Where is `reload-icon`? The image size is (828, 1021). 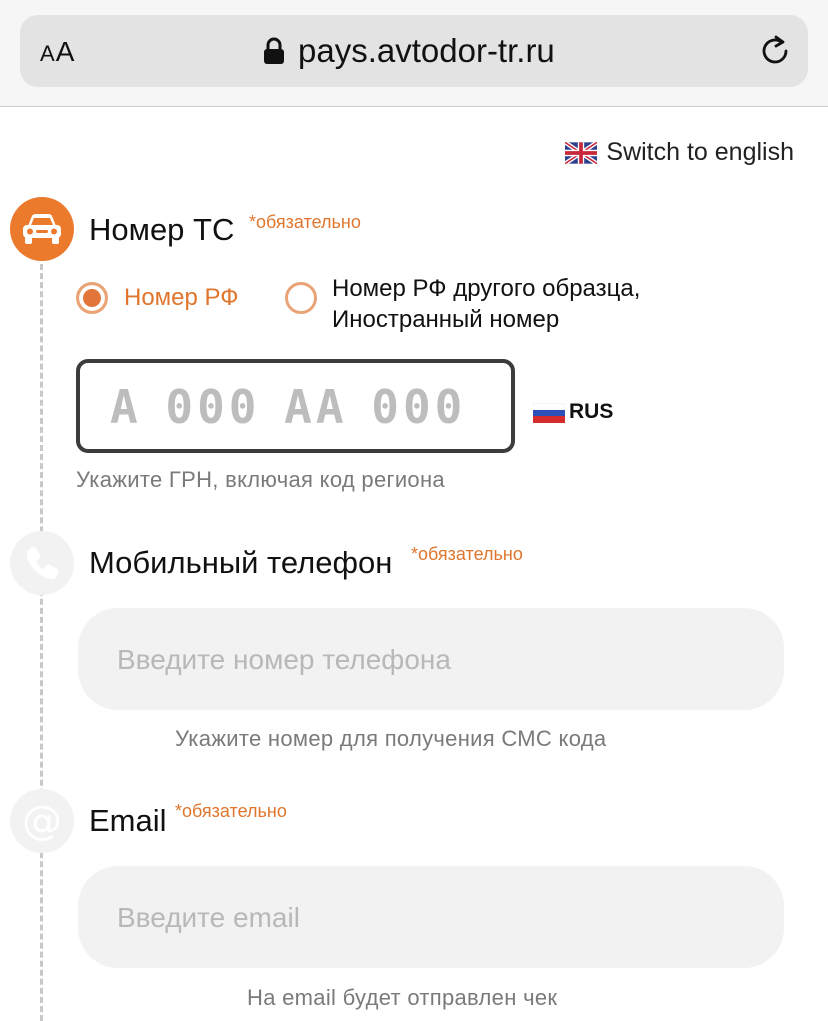 reload-icon is located at coordinates (775, 51).